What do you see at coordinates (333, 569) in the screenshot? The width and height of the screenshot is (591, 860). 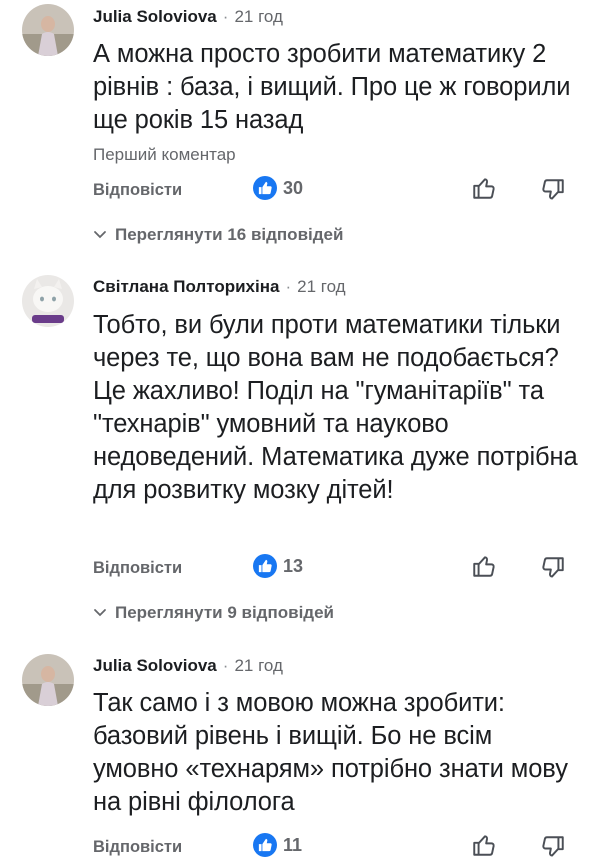 I see `comment-actions: Відповісти 13` at bounding box center [333, 569].